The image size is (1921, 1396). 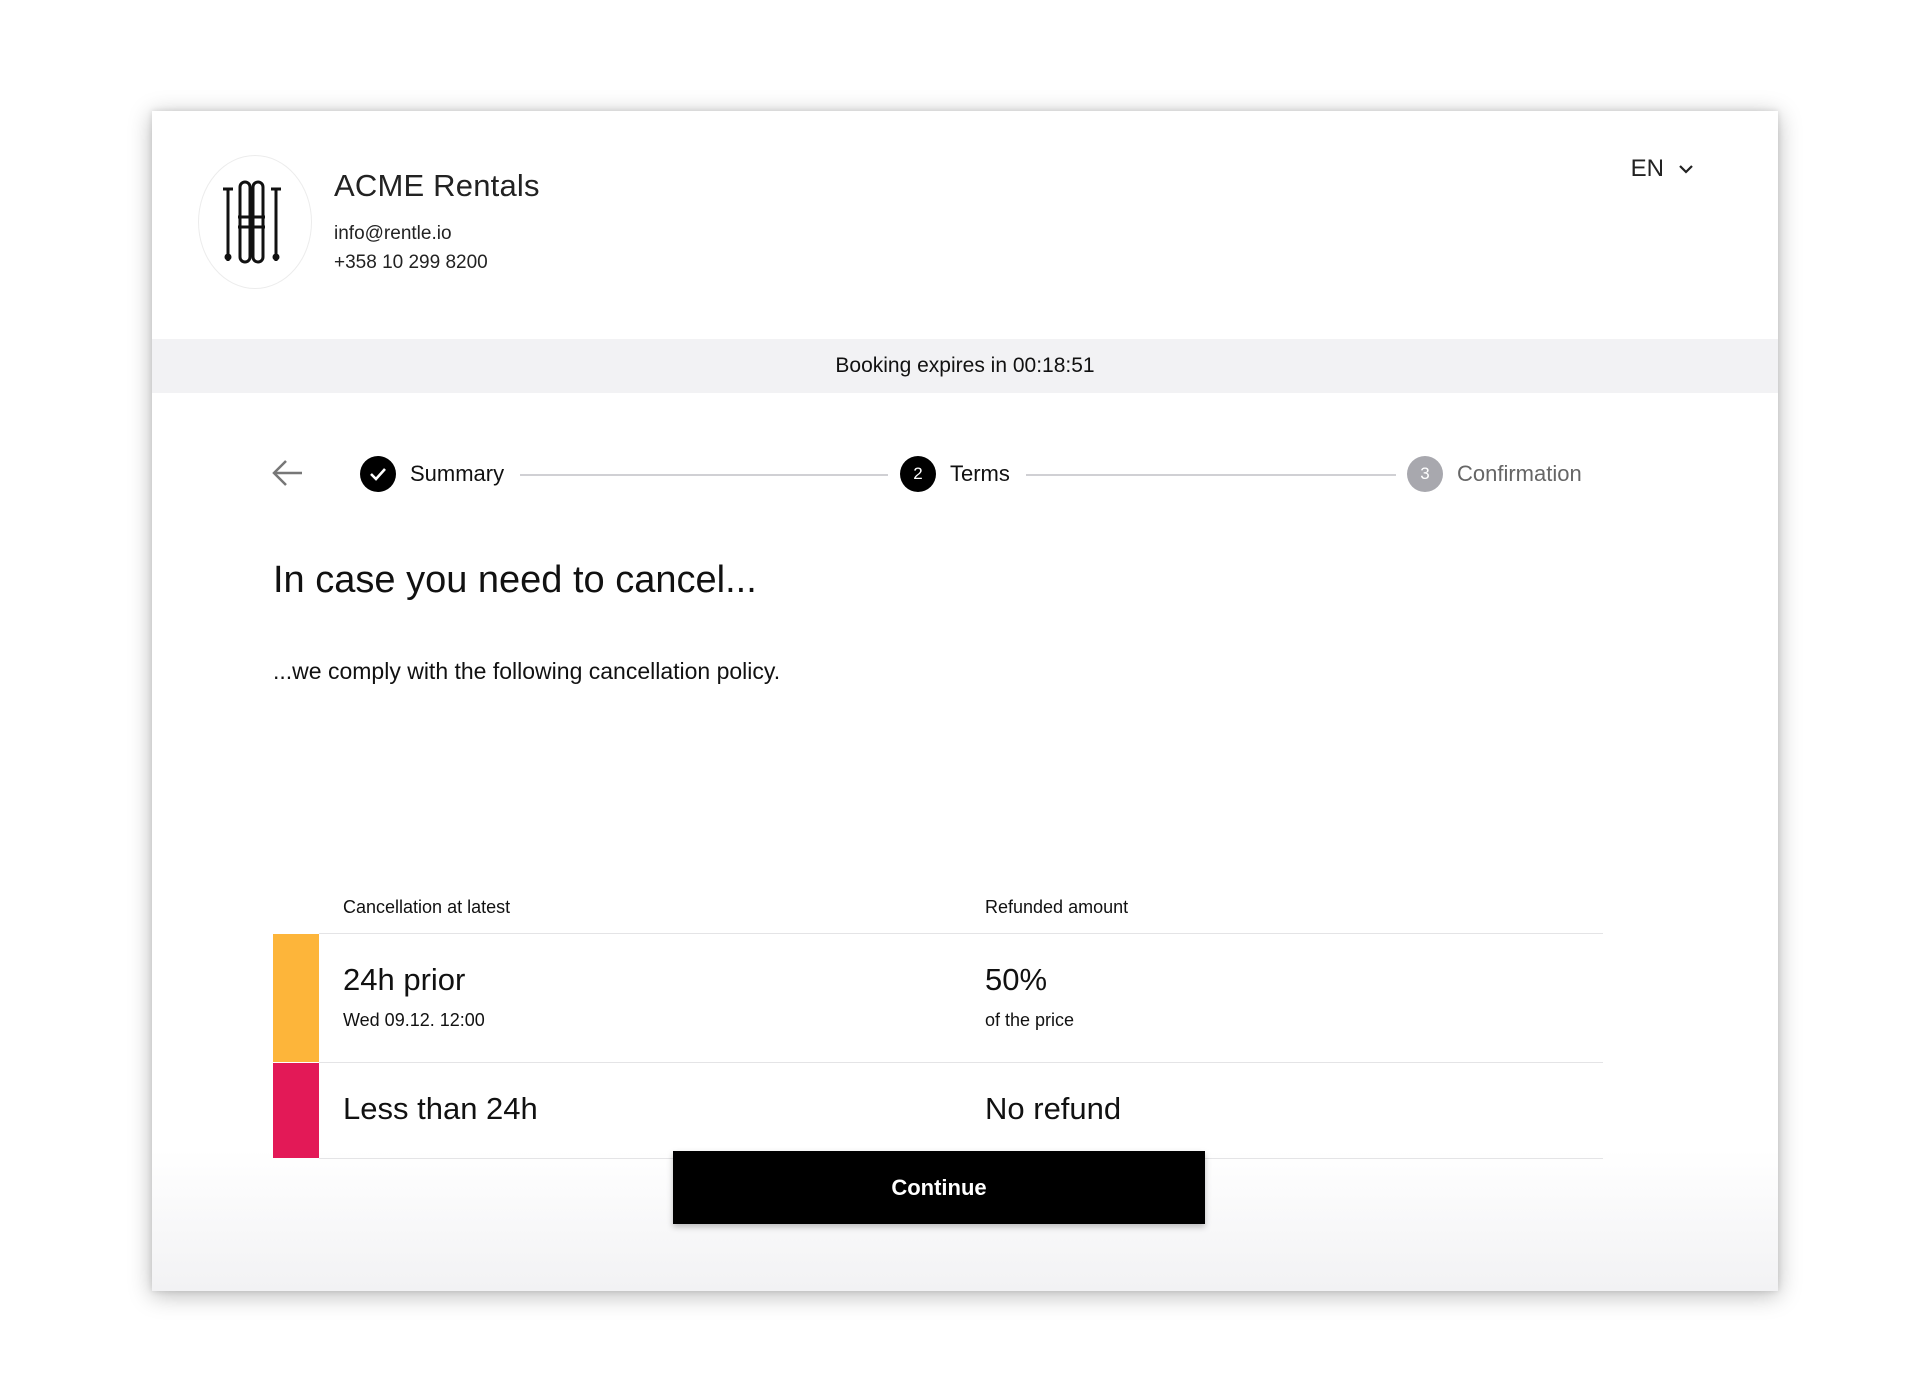 What do you see at coordinates (252, 222) in the screenshot?
I see `skis-icon` at bounding box center [252, 222].